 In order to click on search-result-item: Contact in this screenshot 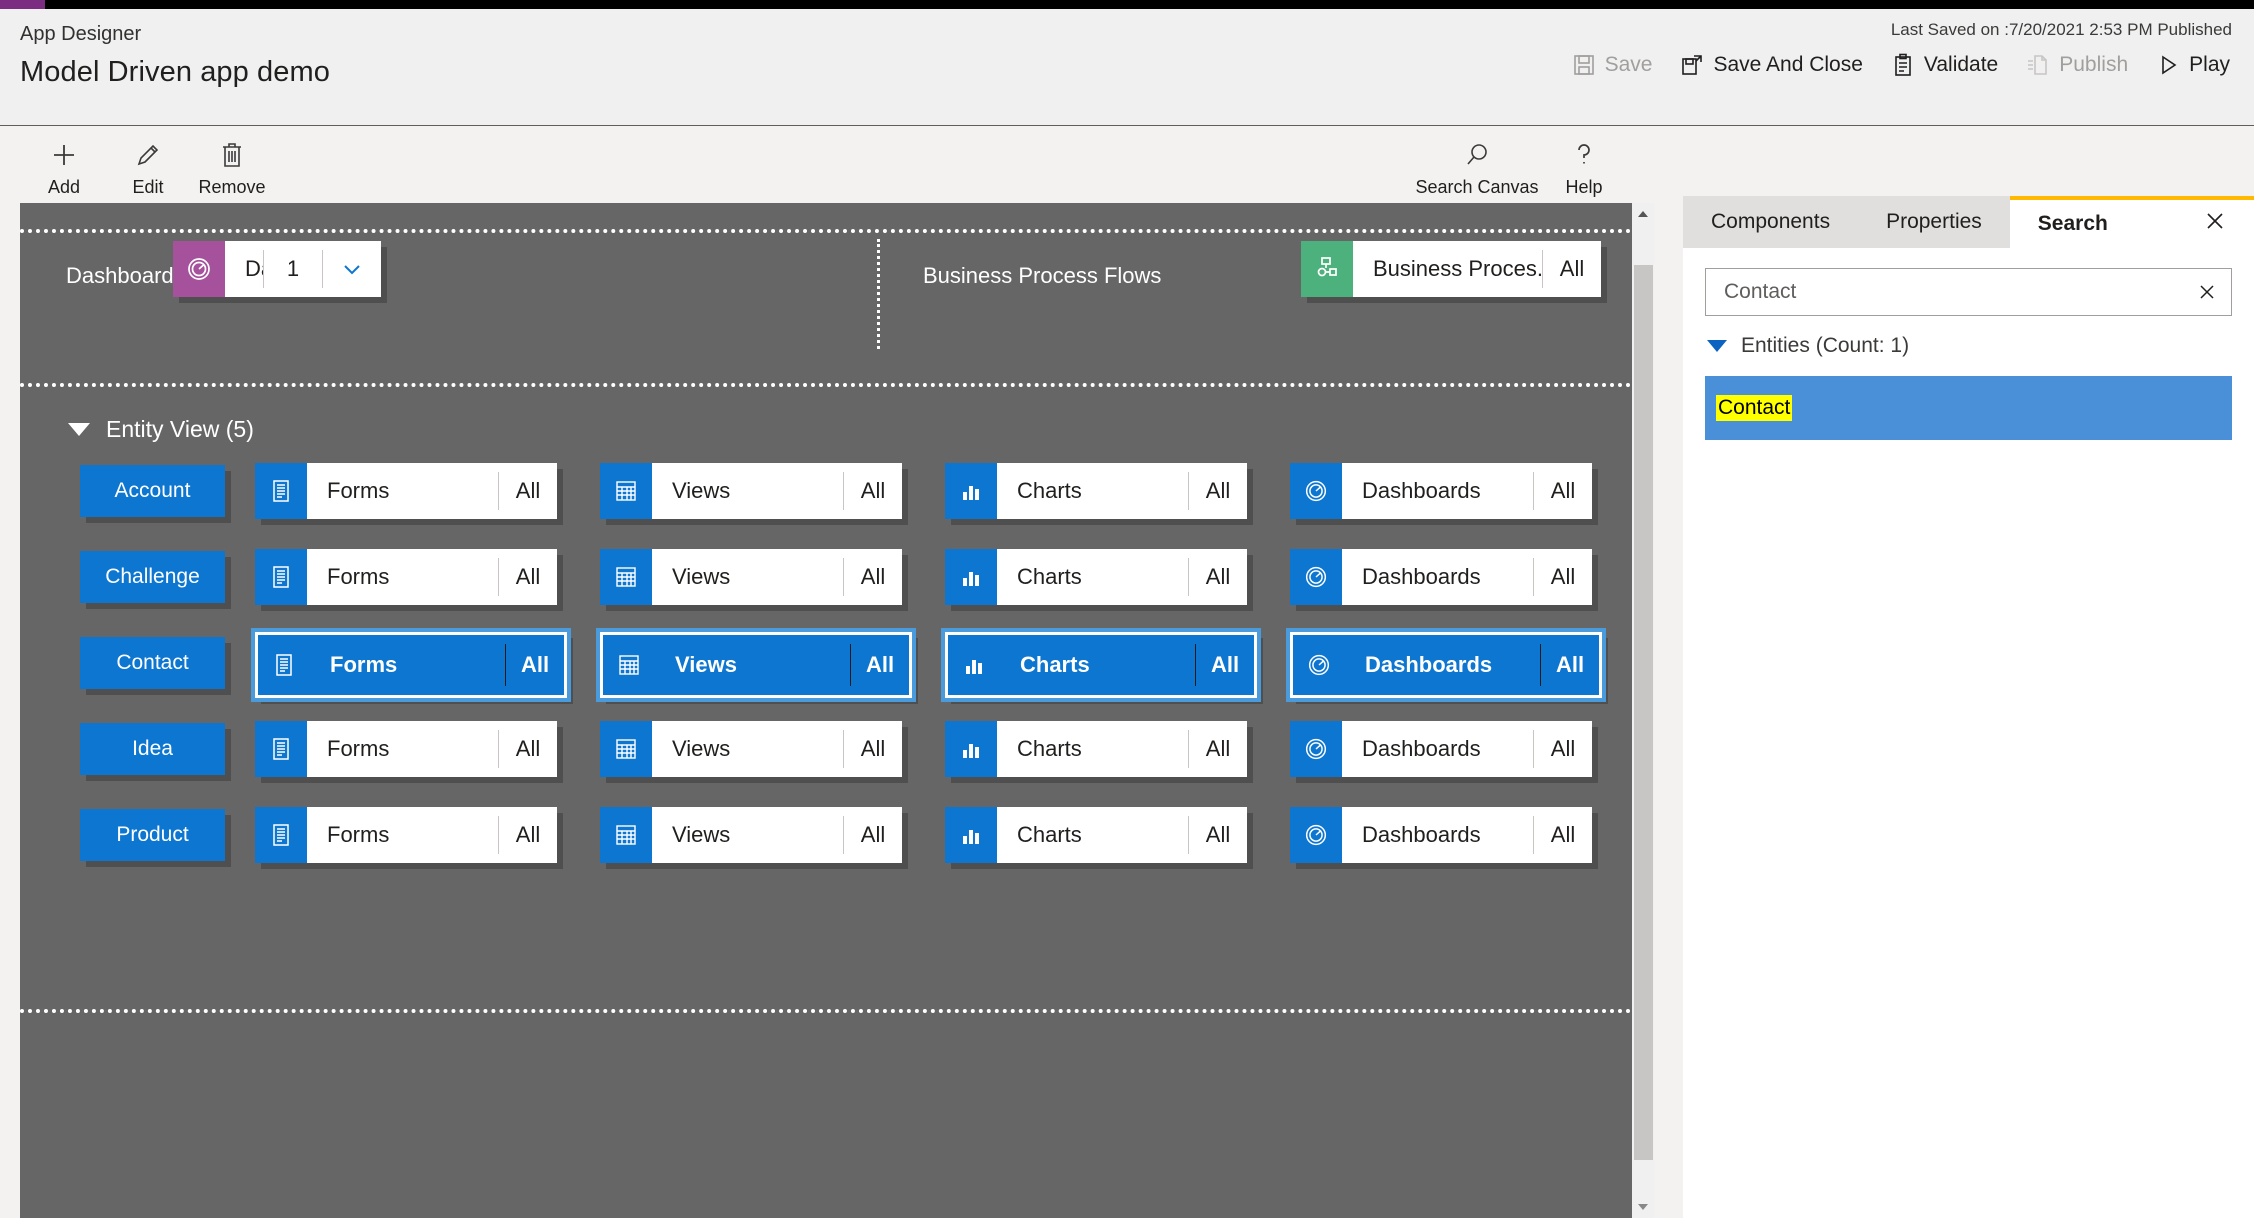, I will do `click(1968, 408)`.